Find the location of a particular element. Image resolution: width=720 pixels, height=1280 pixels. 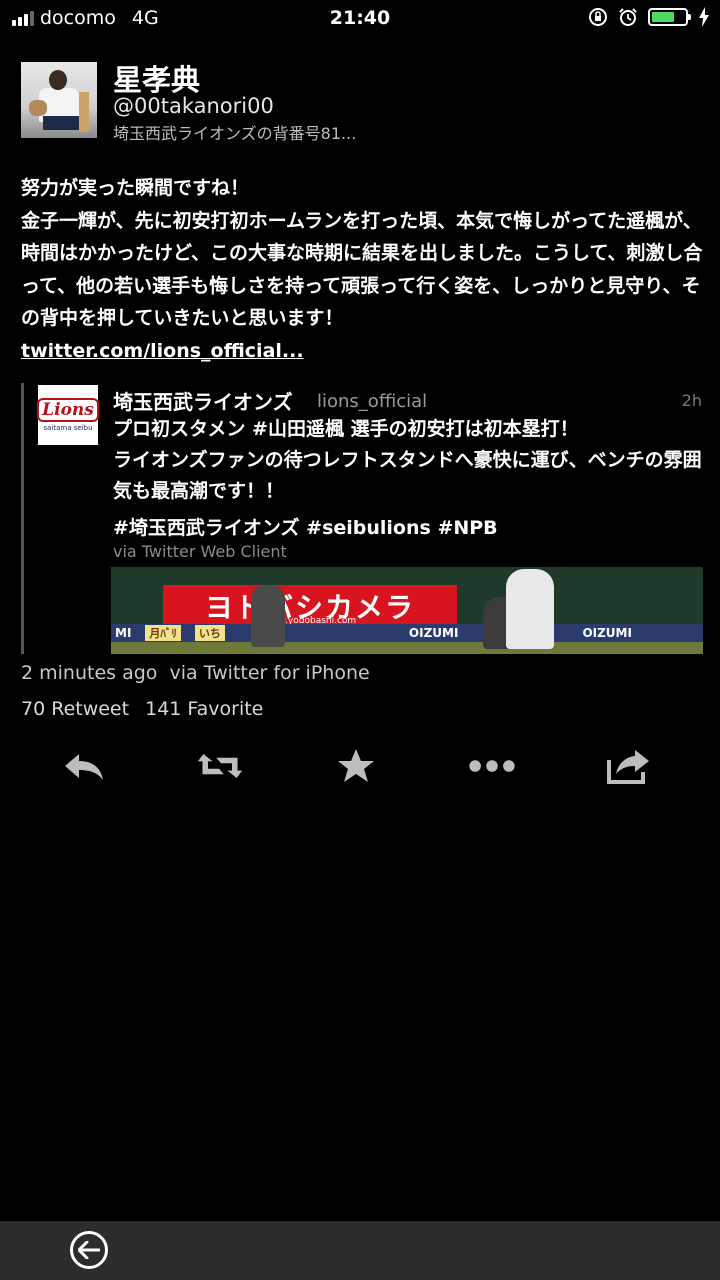

share-icon is located at coordinates (628, 767).